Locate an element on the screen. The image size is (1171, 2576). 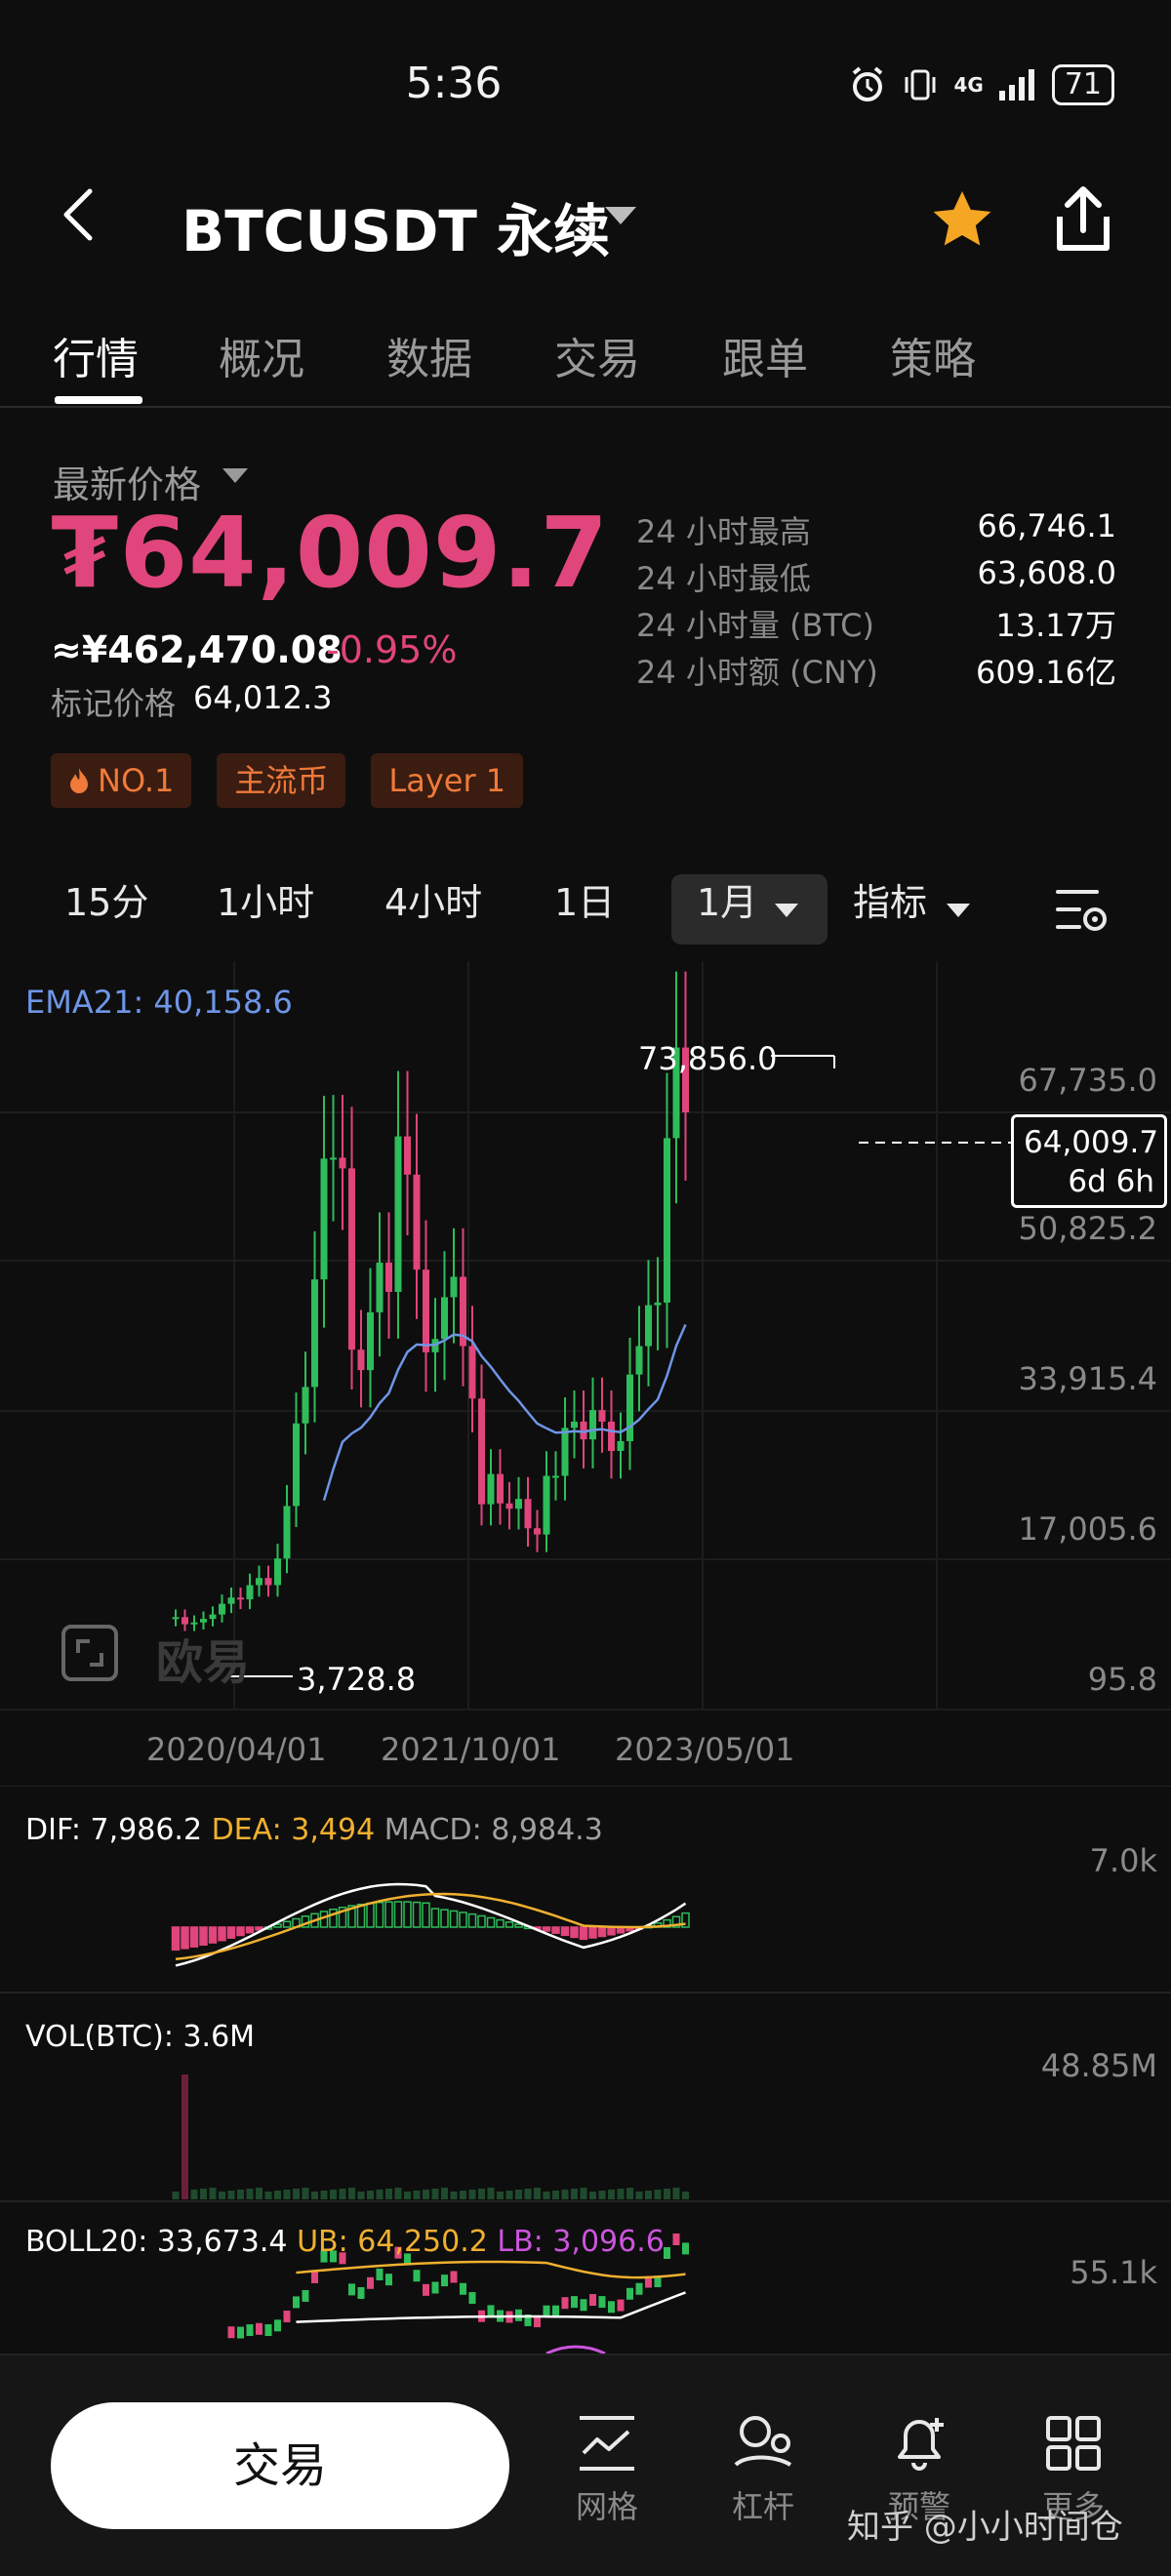
ema-label: EMA21: 40,158.6 is located at coordinates (159, 1003).